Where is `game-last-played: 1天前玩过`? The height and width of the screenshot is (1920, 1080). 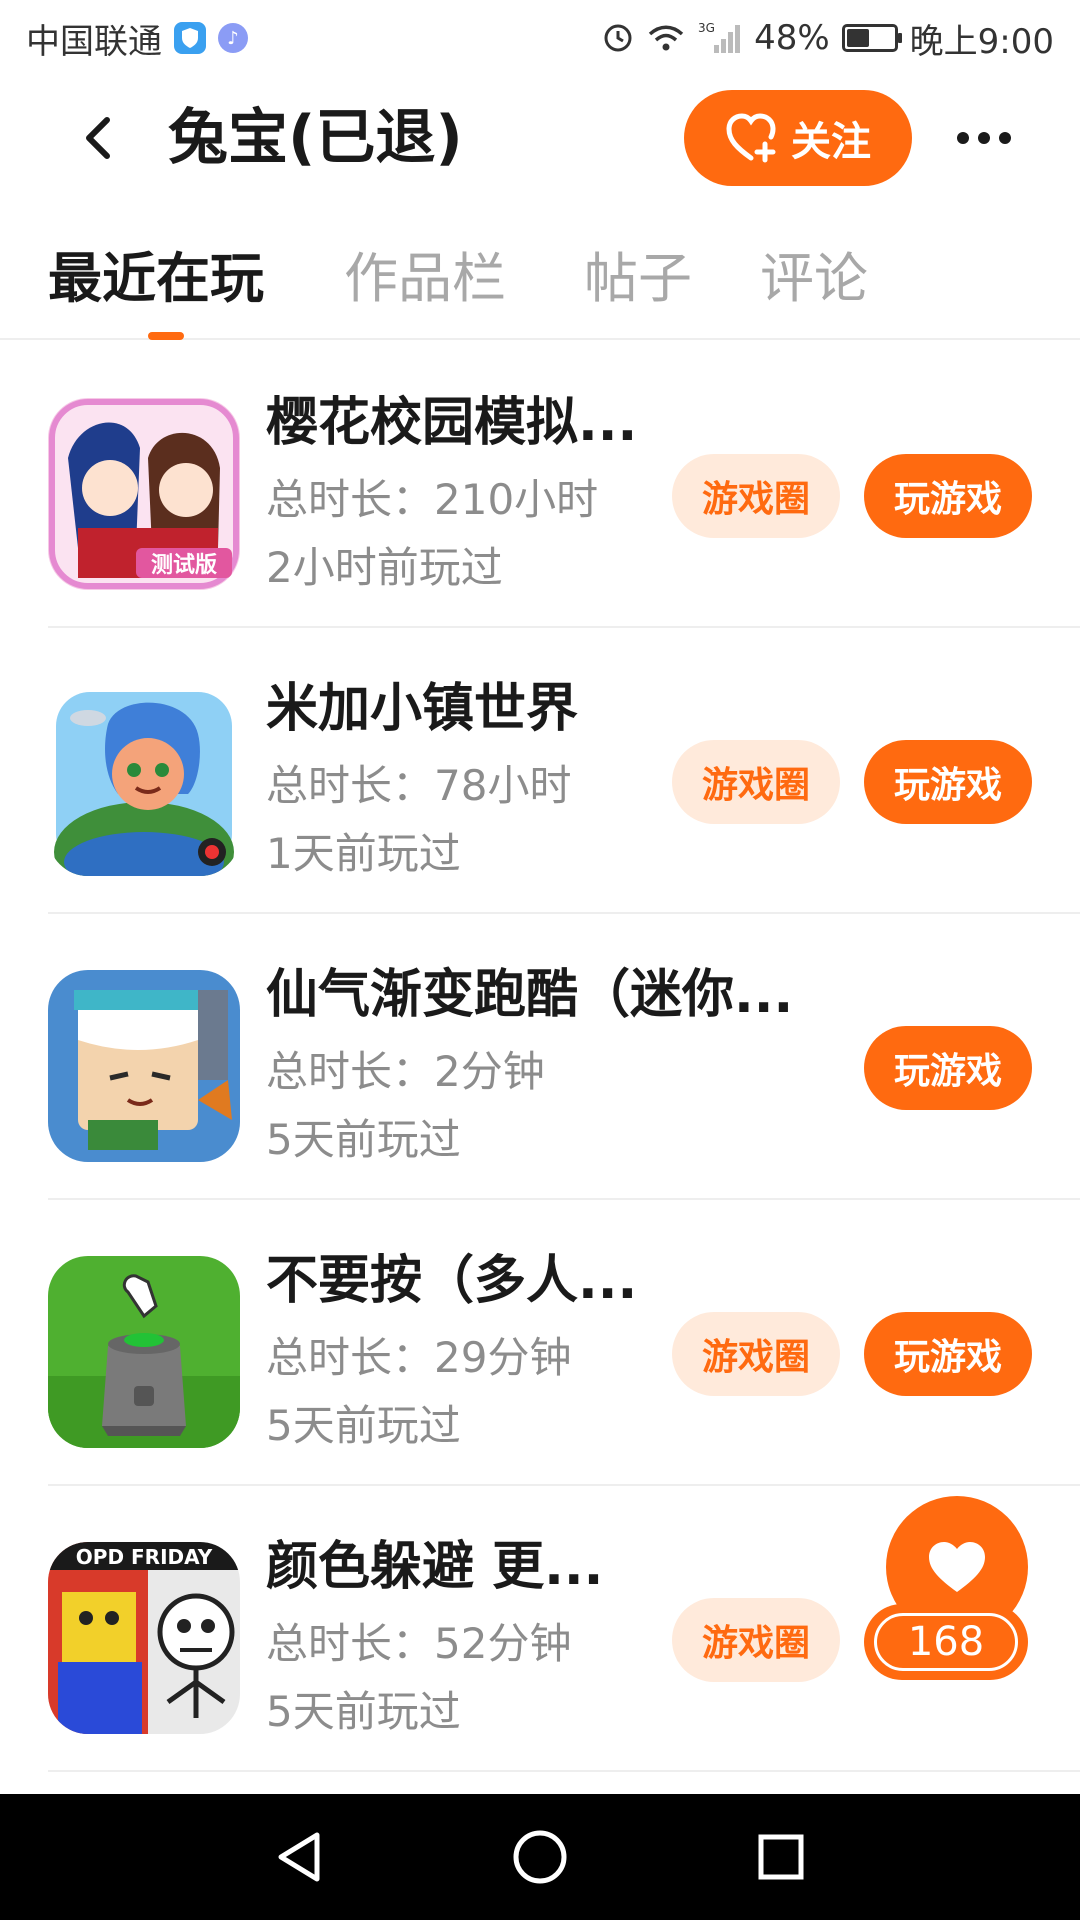 game-last-played: 1天前玩过 is located at coordinates (363, 853).